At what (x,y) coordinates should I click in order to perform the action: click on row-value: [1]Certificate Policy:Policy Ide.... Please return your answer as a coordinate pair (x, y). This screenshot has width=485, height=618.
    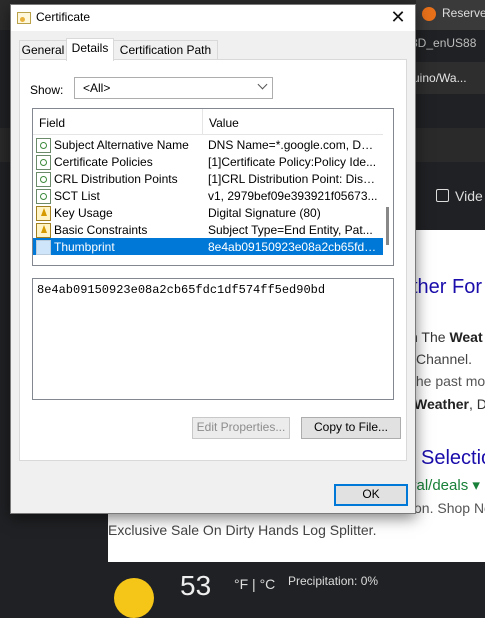
    Looking at the image, I should click on (292, 162).